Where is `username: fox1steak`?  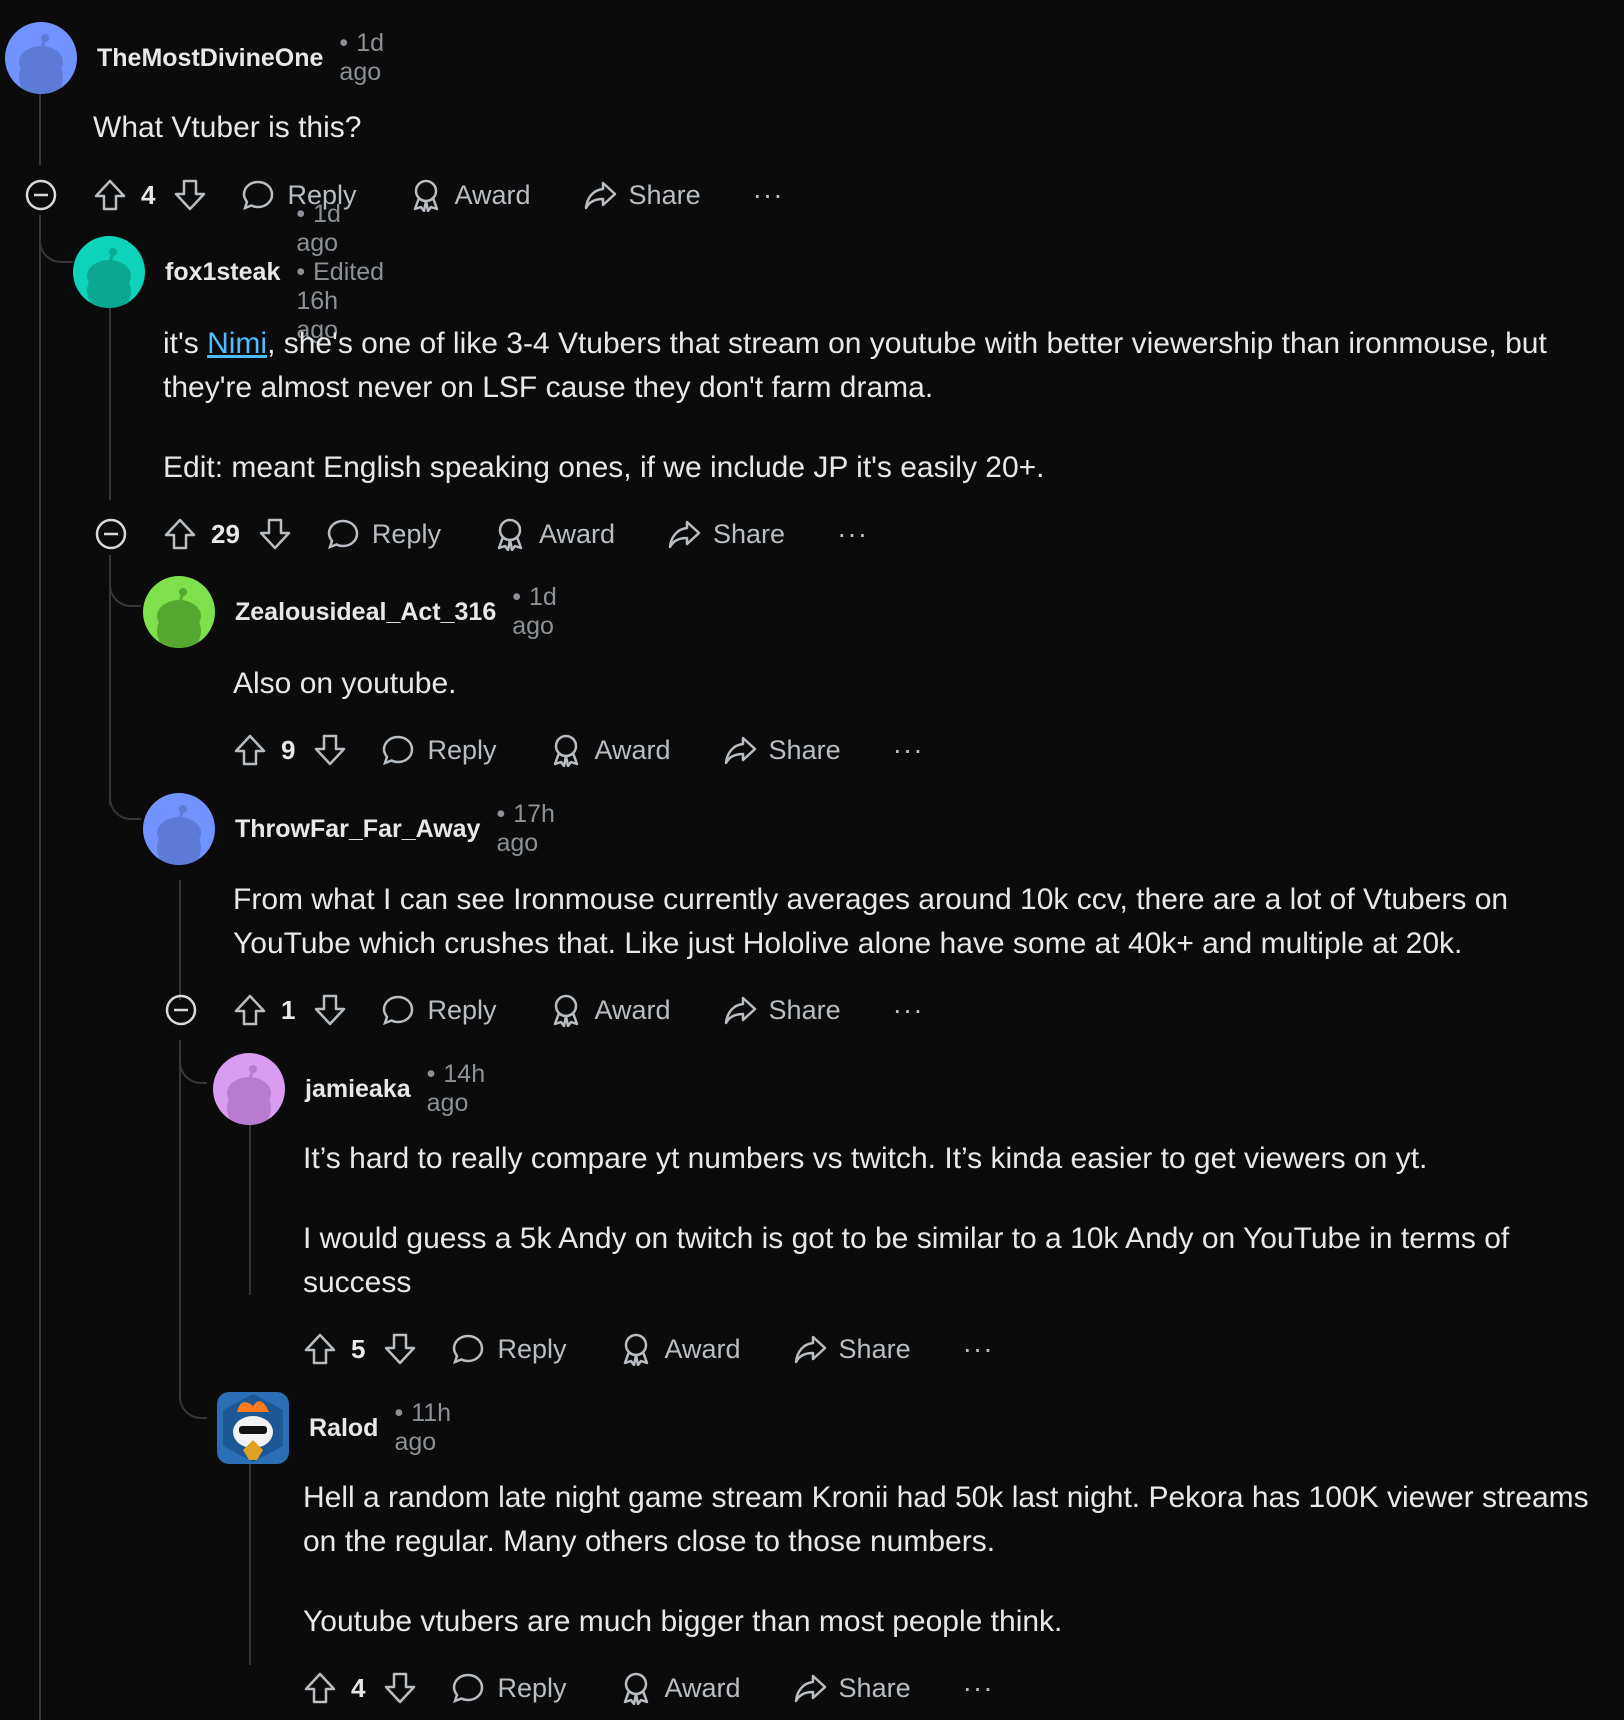 username: fox1steak is located at coordinates (222, 272).